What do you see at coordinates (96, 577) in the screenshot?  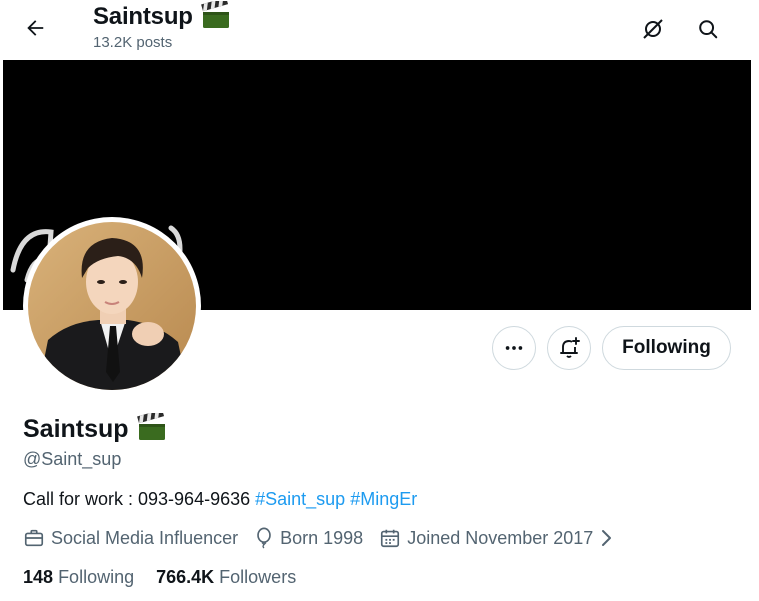 I see `following-label: Following` at bounding box center [96, 577].